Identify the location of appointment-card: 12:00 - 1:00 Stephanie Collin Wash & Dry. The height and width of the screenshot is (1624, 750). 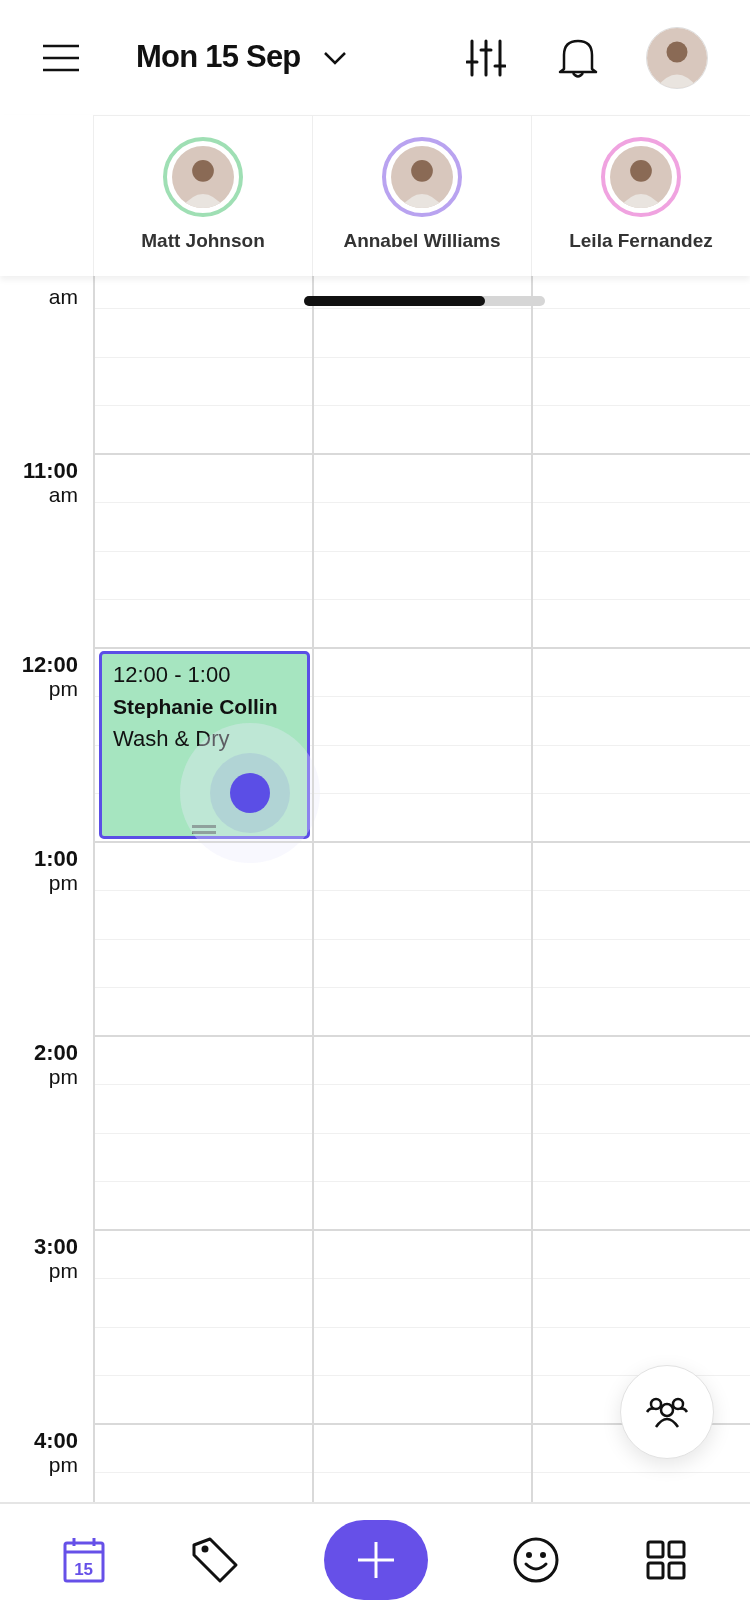
(204, 745).